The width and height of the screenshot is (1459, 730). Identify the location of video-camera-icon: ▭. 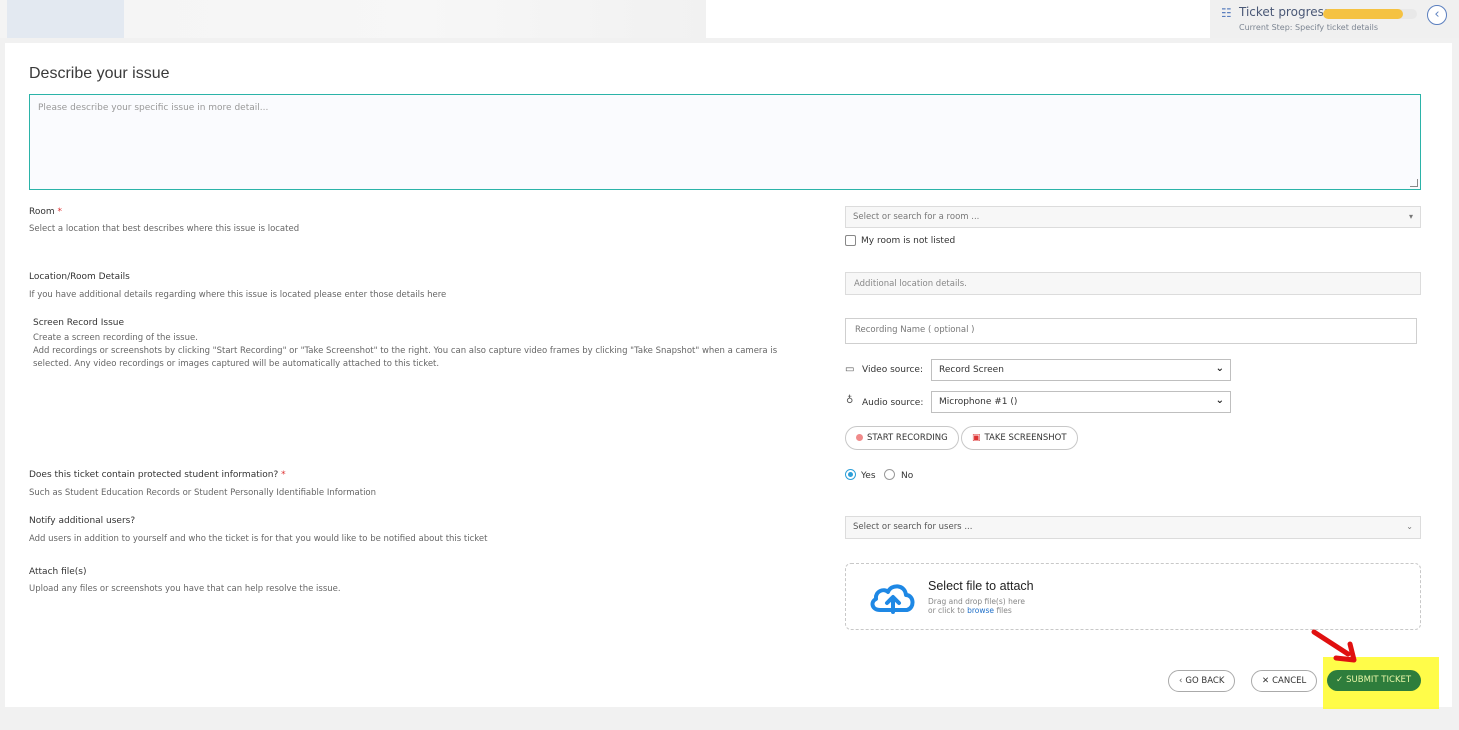
(849, 369).